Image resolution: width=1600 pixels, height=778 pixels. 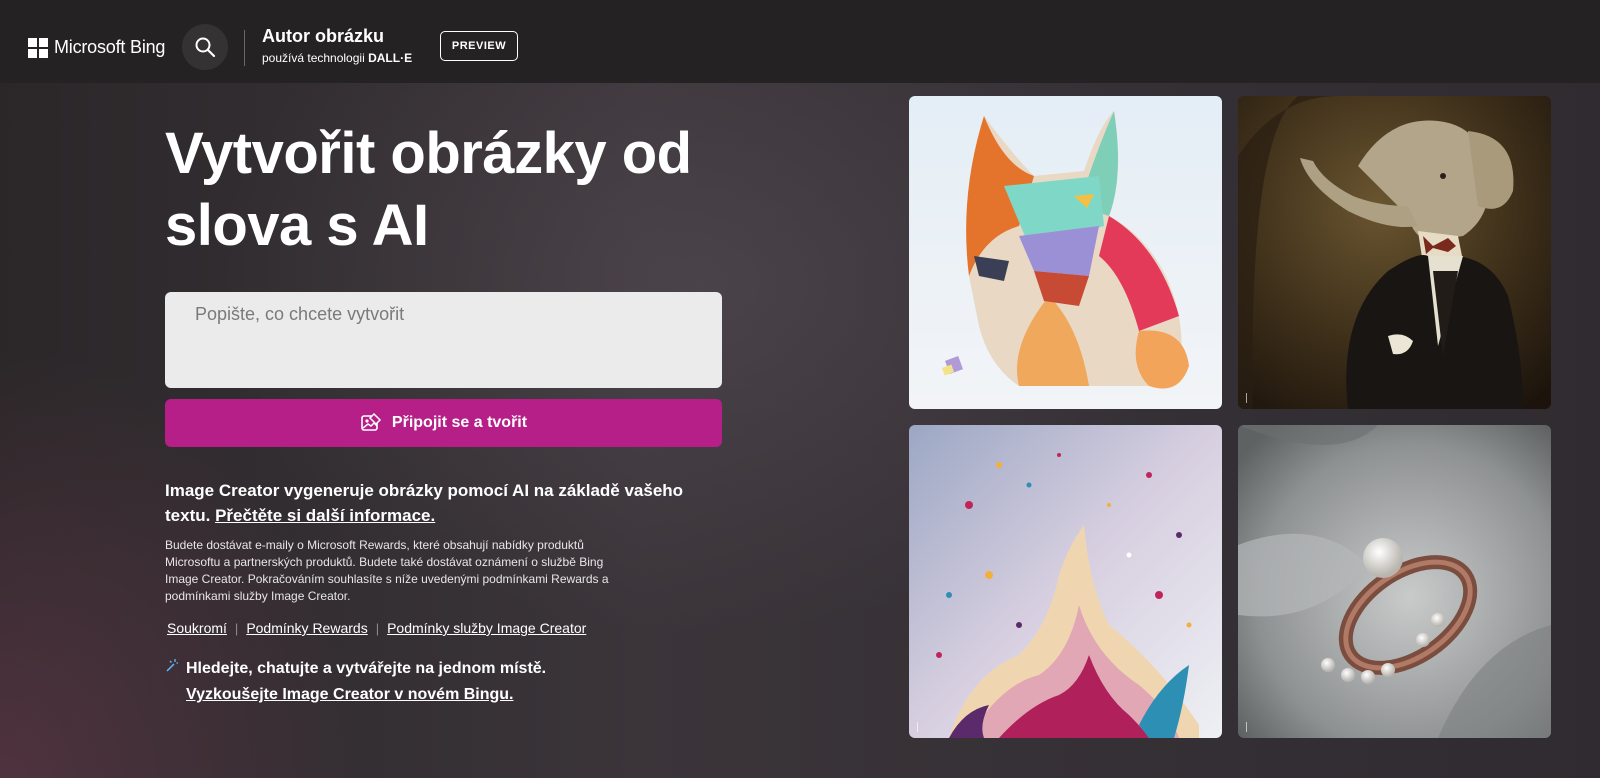 I want to click on app-title-block: Autor obrázku používá technologii DALL·E, so click(x=337, y=45).